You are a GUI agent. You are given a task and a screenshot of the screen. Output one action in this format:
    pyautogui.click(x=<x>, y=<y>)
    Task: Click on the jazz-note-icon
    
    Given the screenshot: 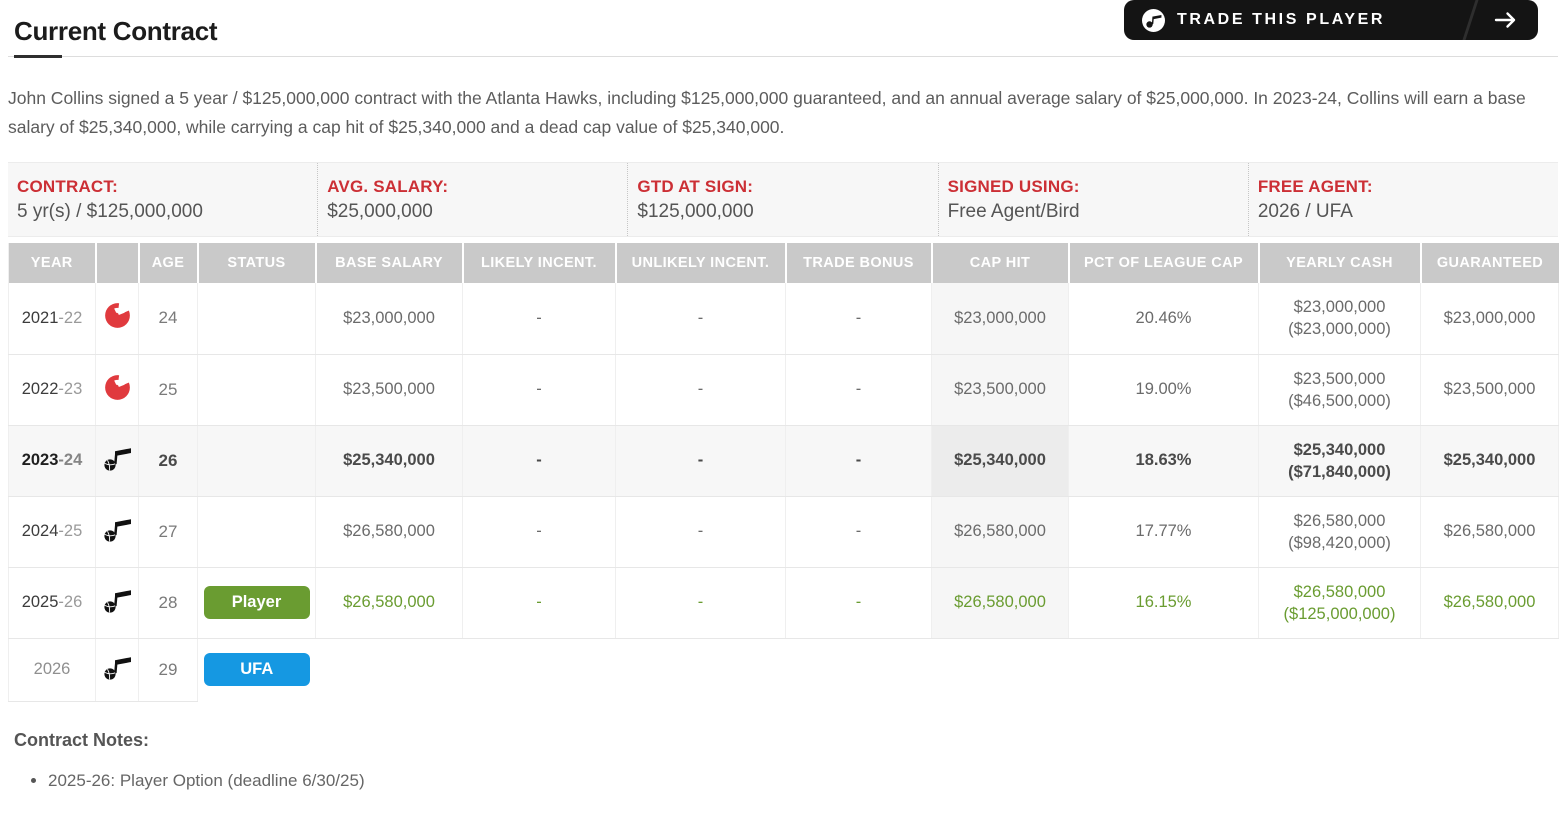 What is the action you would take?
    pyautogui.click(x=1154, y=21)
    